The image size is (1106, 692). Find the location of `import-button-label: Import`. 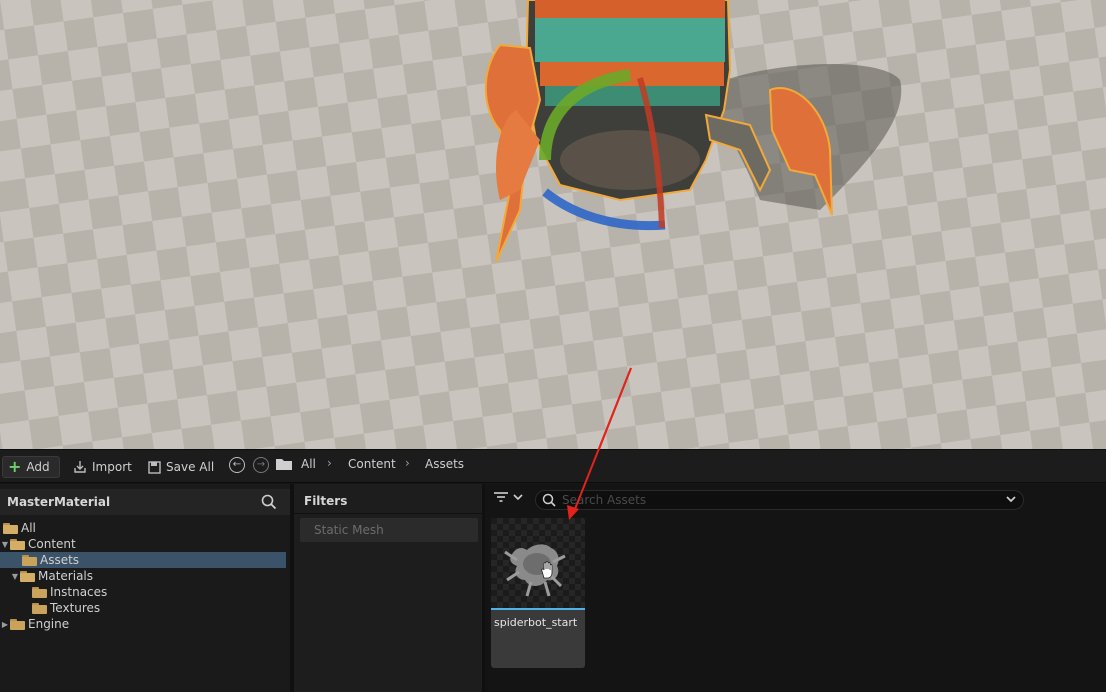

import-button-label: Import is located at coordinates (112, 467).